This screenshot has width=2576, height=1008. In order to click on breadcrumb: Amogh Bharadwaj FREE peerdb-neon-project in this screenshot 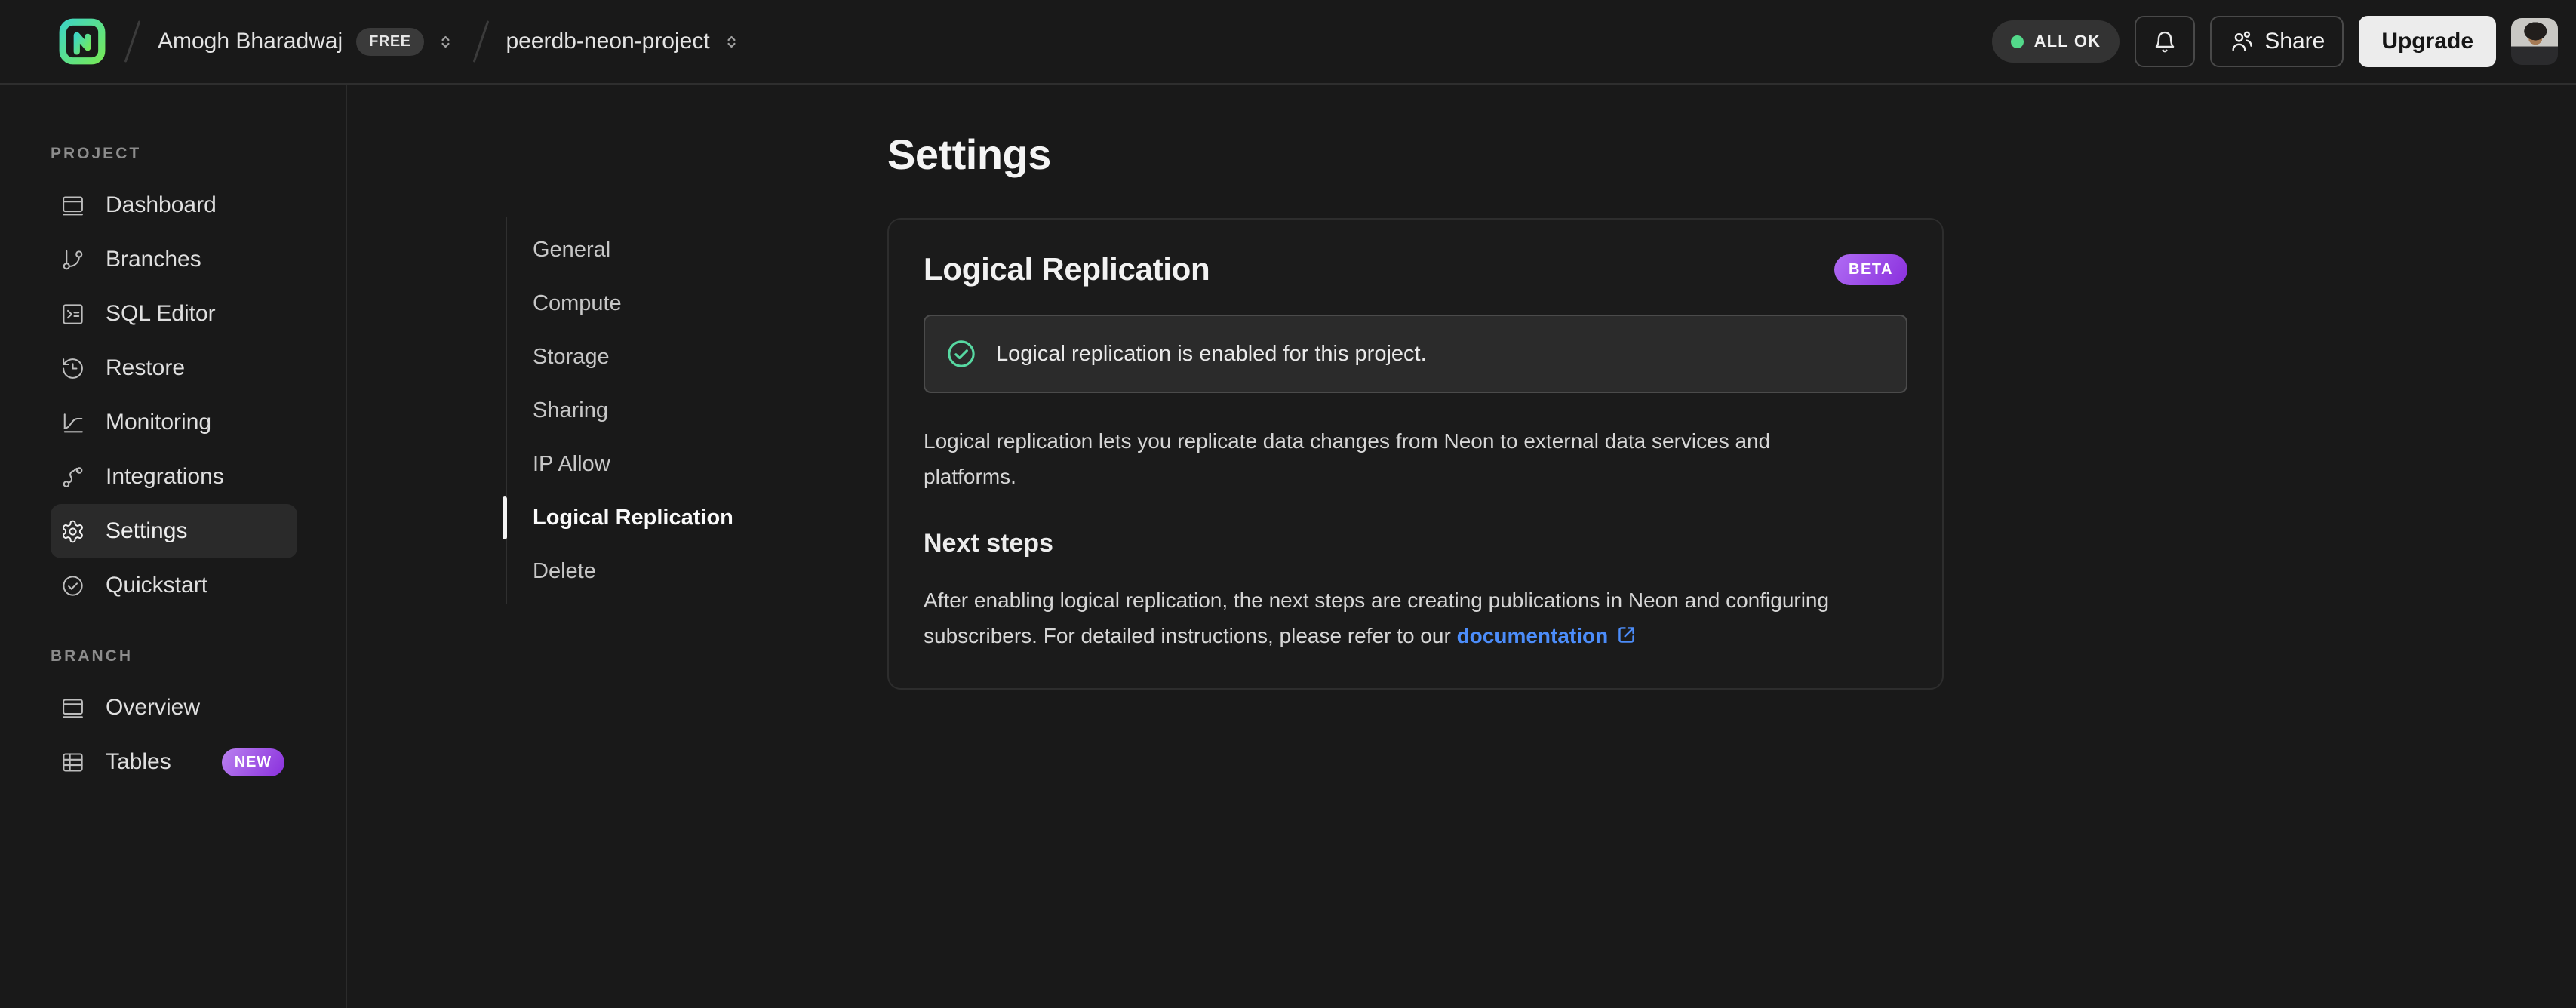, I will do `click(399, 41)`.